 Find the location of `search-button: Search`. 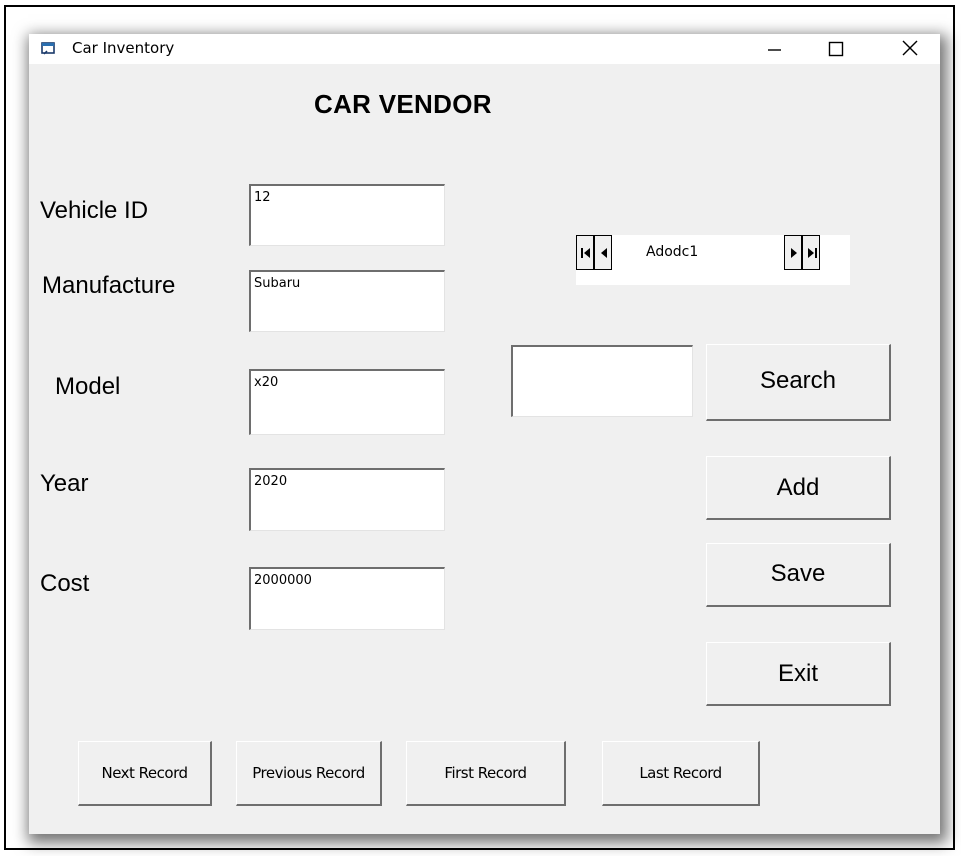

search-button: Search is located at coordinates (798, 382).